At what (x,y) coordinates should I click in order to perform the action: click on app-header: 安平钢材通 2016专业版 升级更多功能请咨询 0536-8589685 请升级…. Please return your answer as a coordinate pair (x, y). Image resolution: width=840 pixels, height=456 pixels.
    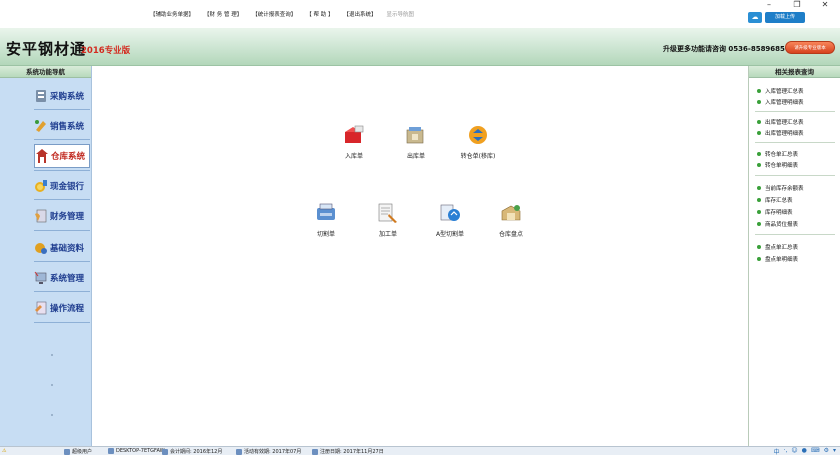
    Looking at the image, I should click on (420, 47).